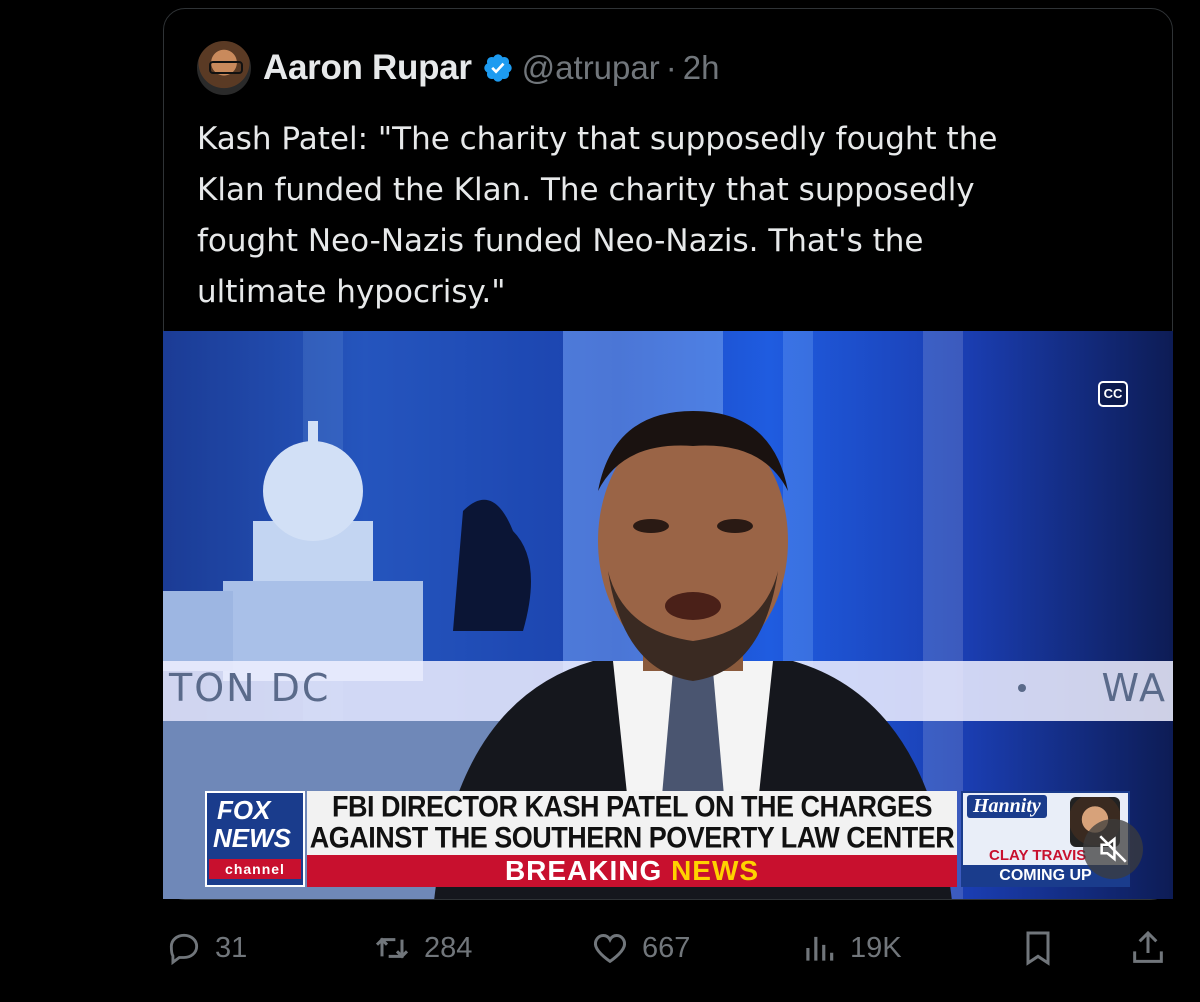 The image size is (1200, 1002). Describe the element at coordinates (250, 688) in the screenshot. I see `backdrop-text-left: TON DC` at that location.